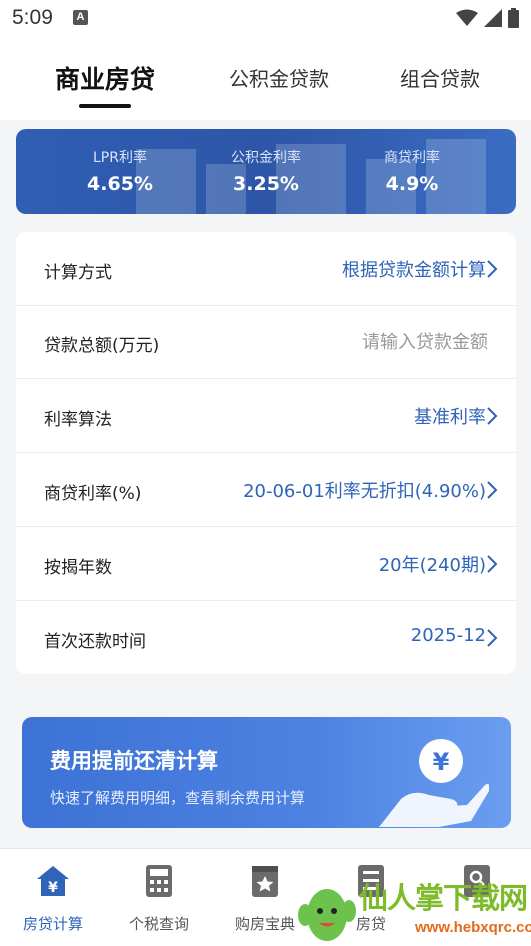 The height and width of the screenshot is (946, 531). I want to click on prepayment-calc-banner: 费用提前还清计算 快速了解费用明细，查看剩余费用计算 ¥, so click(266, 772).